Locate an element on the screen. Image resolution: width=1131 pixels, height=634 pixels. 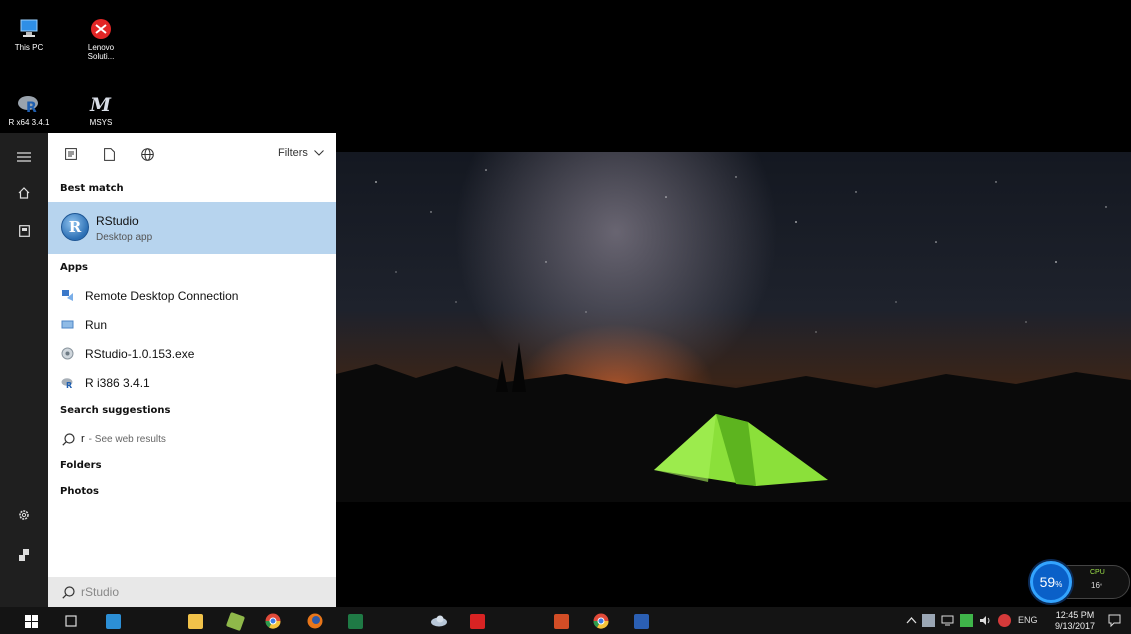
desktop-icon-this-pc: This PC is located at coordinates (29, 34).